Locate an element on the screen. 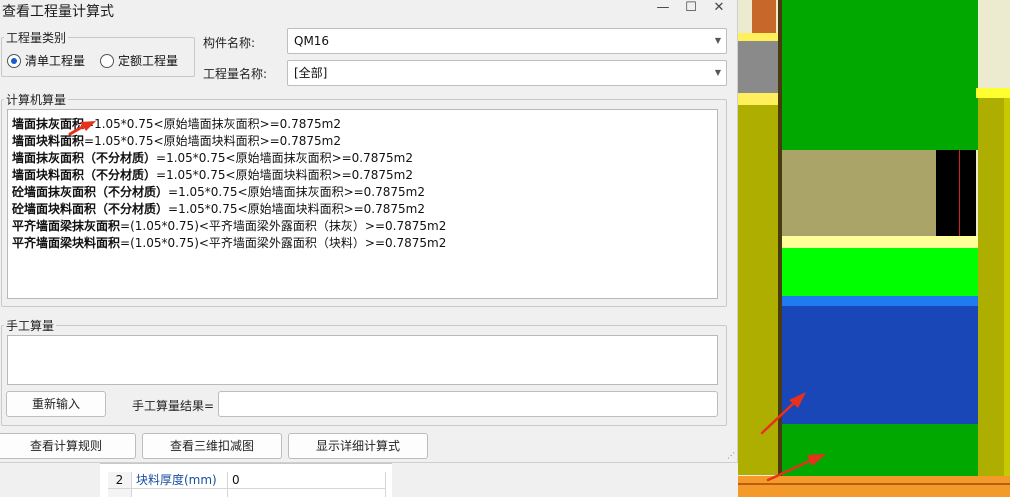 Image resolution: width=1010 pixels, height=497 pixels. viewport-floor-line is located at coordinates (874, 484).